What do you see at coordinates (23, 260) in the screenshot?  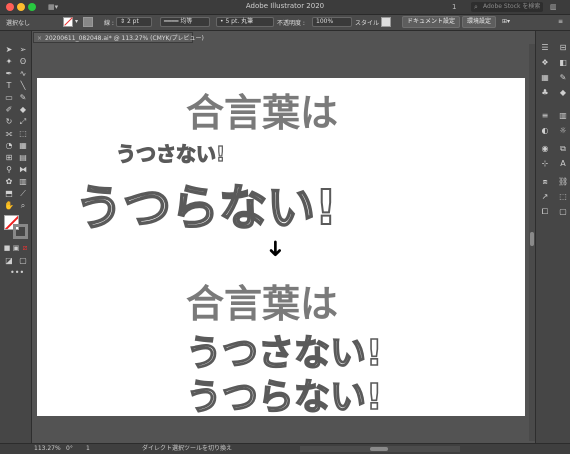 I see `screen-mode-icon: ▢` at bounding box center [23, 260].